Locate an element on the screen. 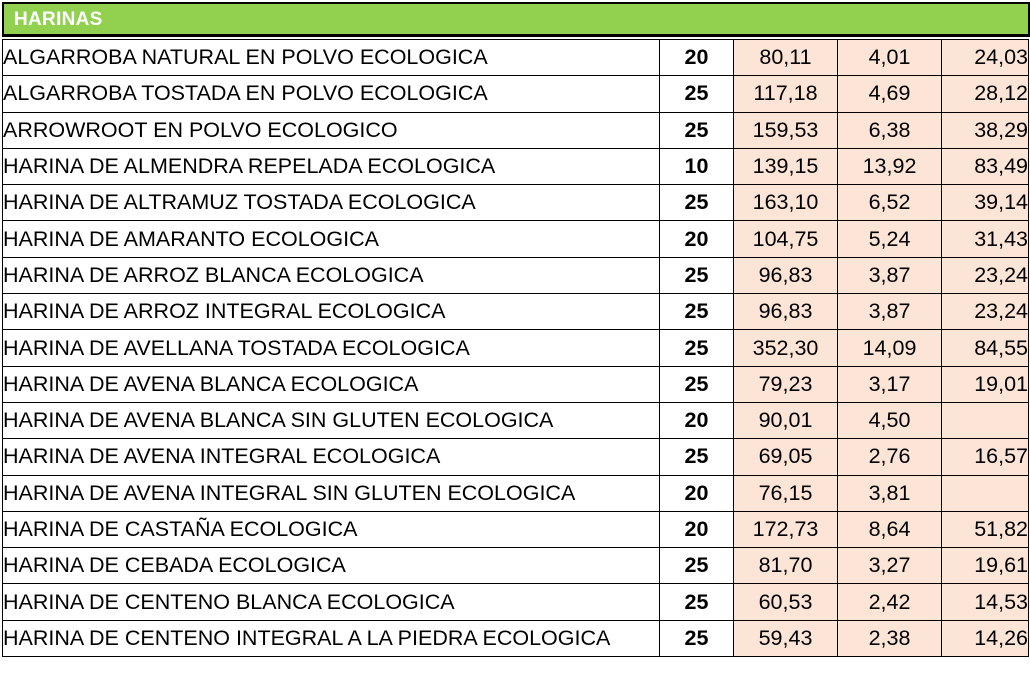 The height and width of the screenshot is (685, 1030). total-price-cell: 14,26 is located at coordinates (985, 638).